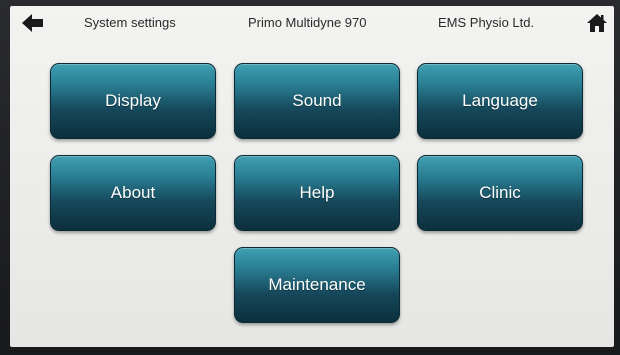 The width and height of the screenshot is (620, 355). I want to click on help-button-label: Help, so click(317, 192).